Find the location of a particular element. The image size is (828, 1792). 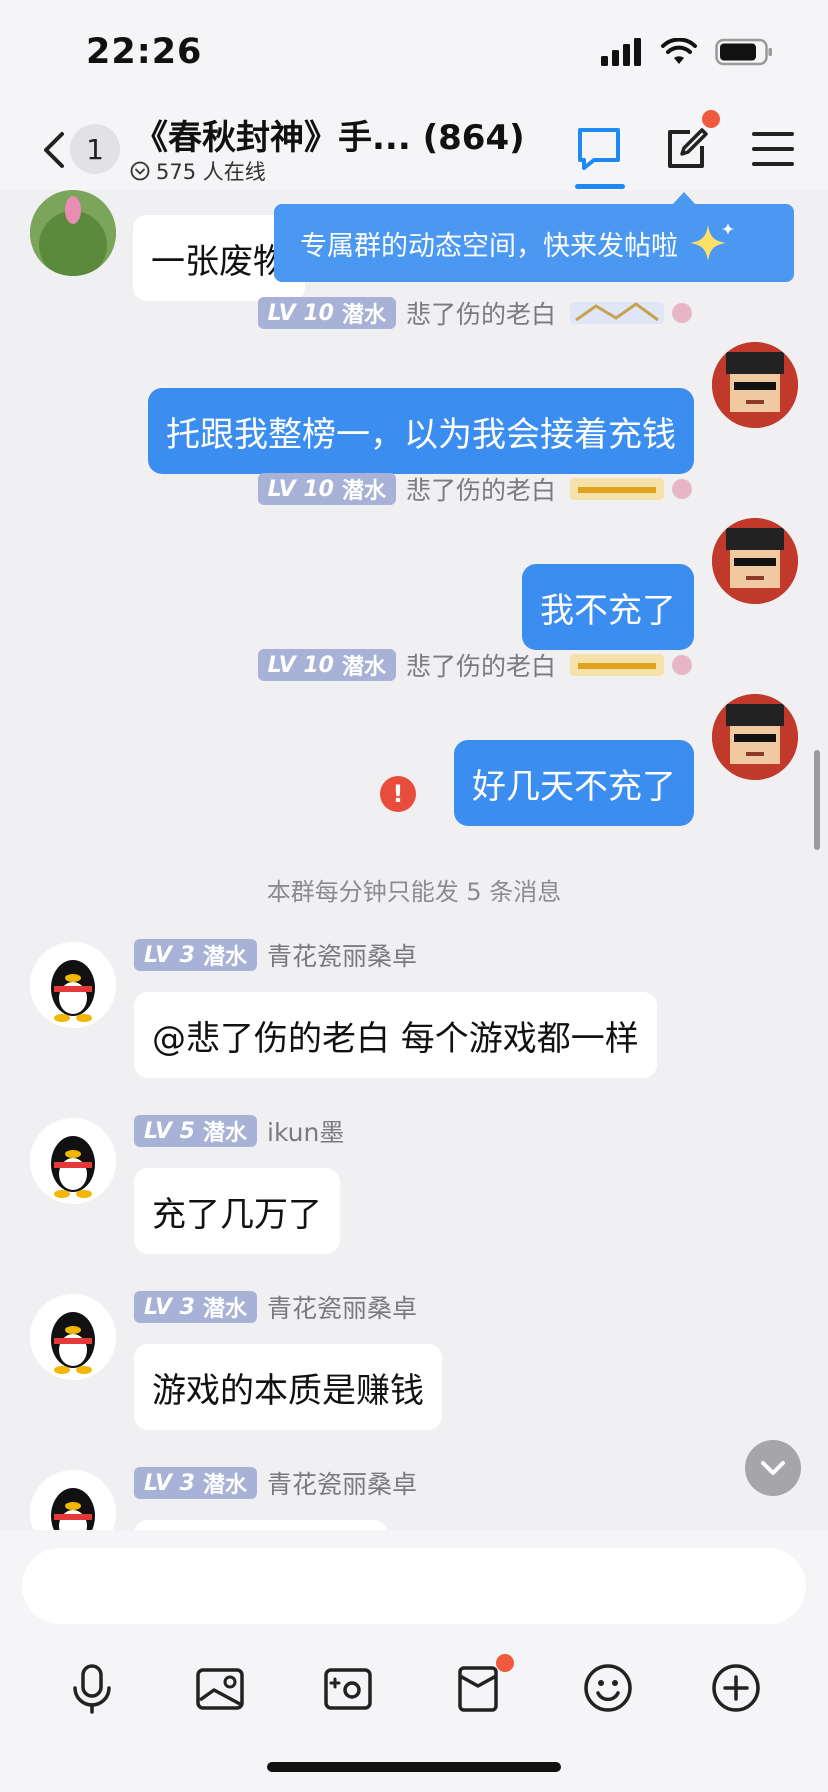

tooltip-text: 专属群的动态空间，快来发帖啦 is located at coordinates (489, 246).